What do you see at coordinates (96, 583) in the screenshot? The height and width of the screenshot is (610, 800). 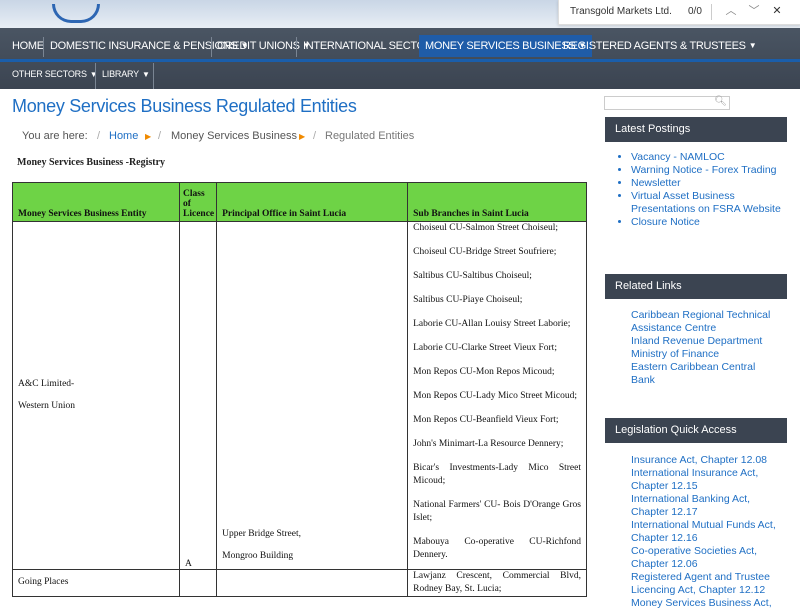 I see `entity-cell: Going Places` at bounding box center [96, 583].